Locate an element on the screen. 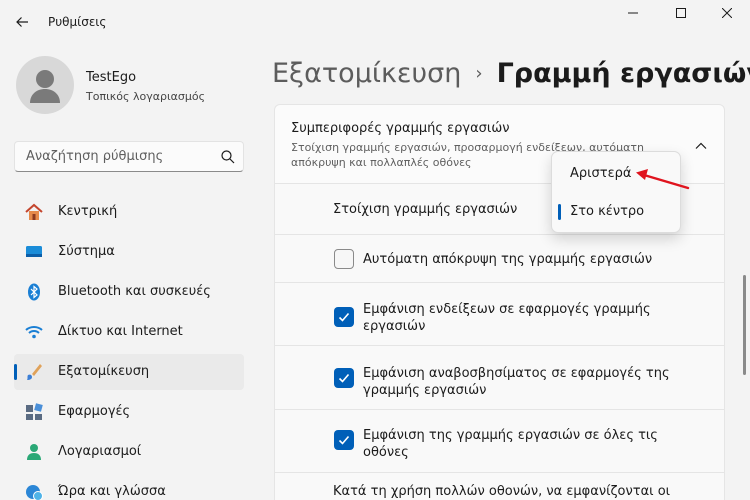 Image resolution: width=750 pixels, height=500 pixels. badges-checkbox is located at coordinates (344, 317).